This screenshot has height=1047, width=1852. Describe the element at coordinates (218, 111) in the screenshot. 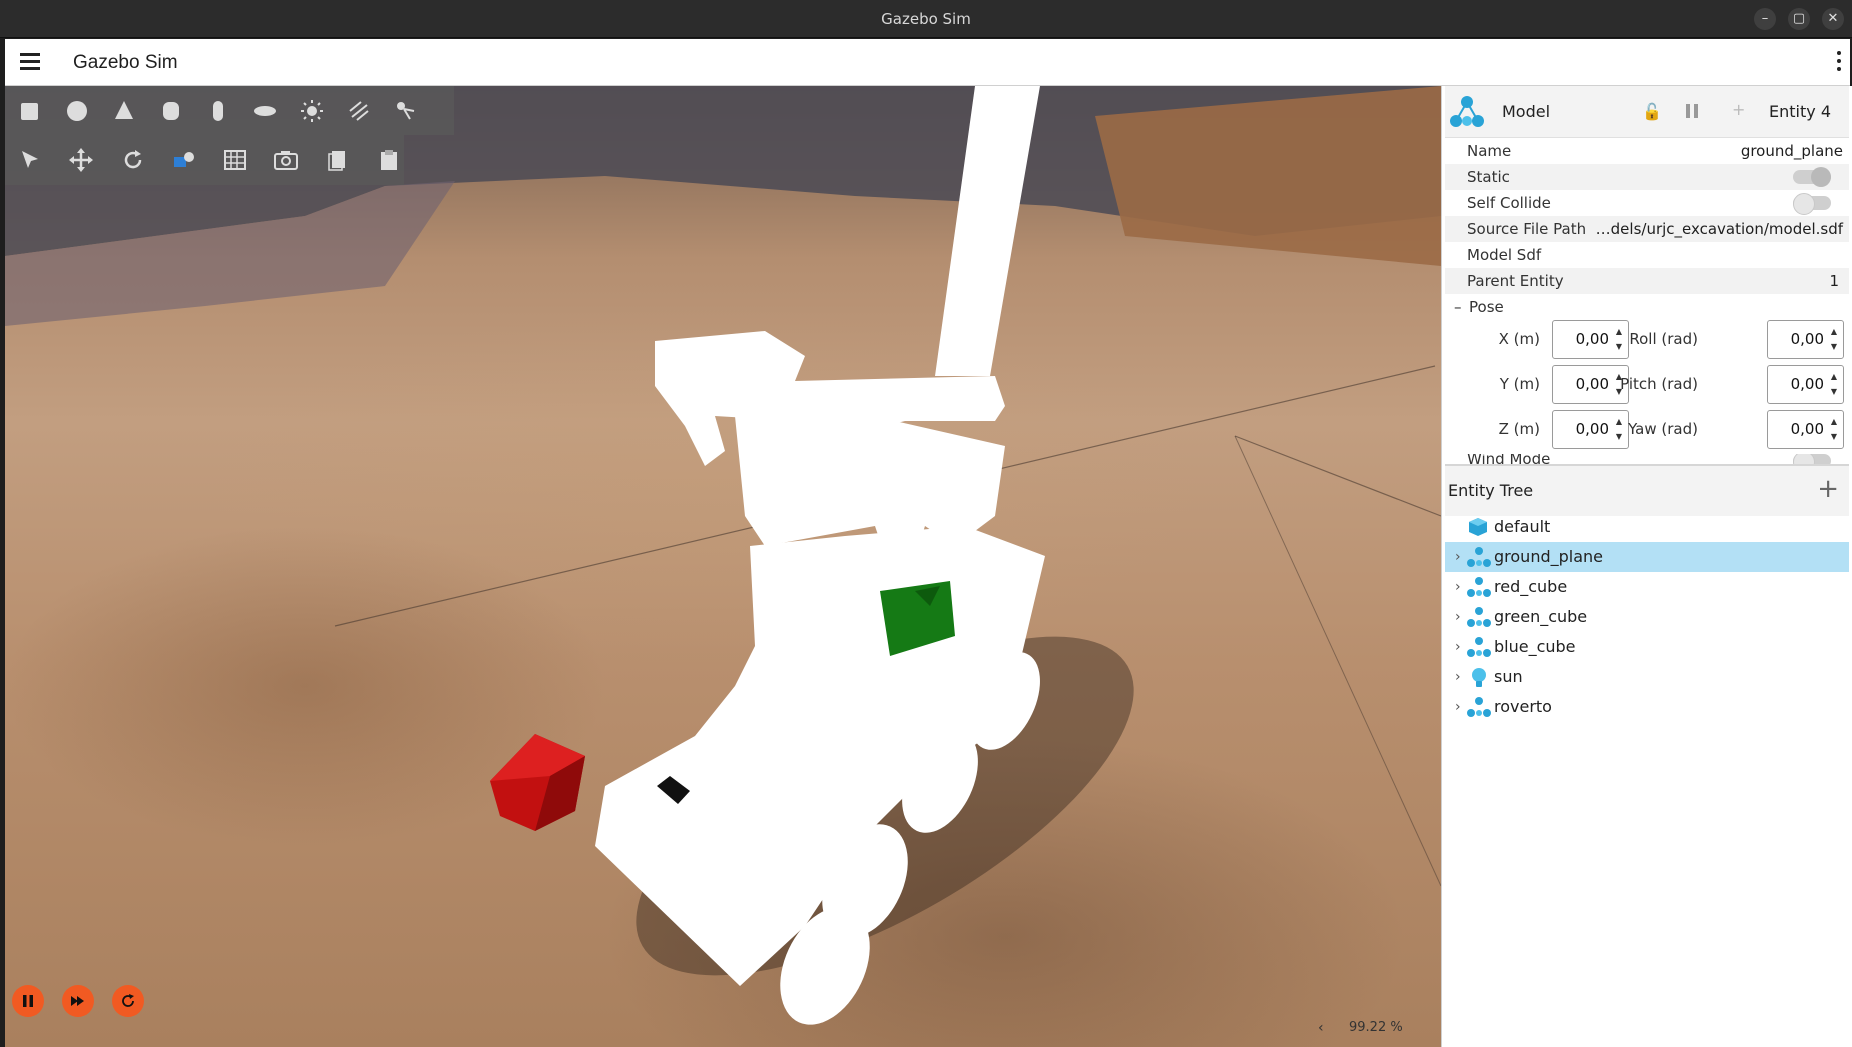

I see `capsule-icon` at that location.